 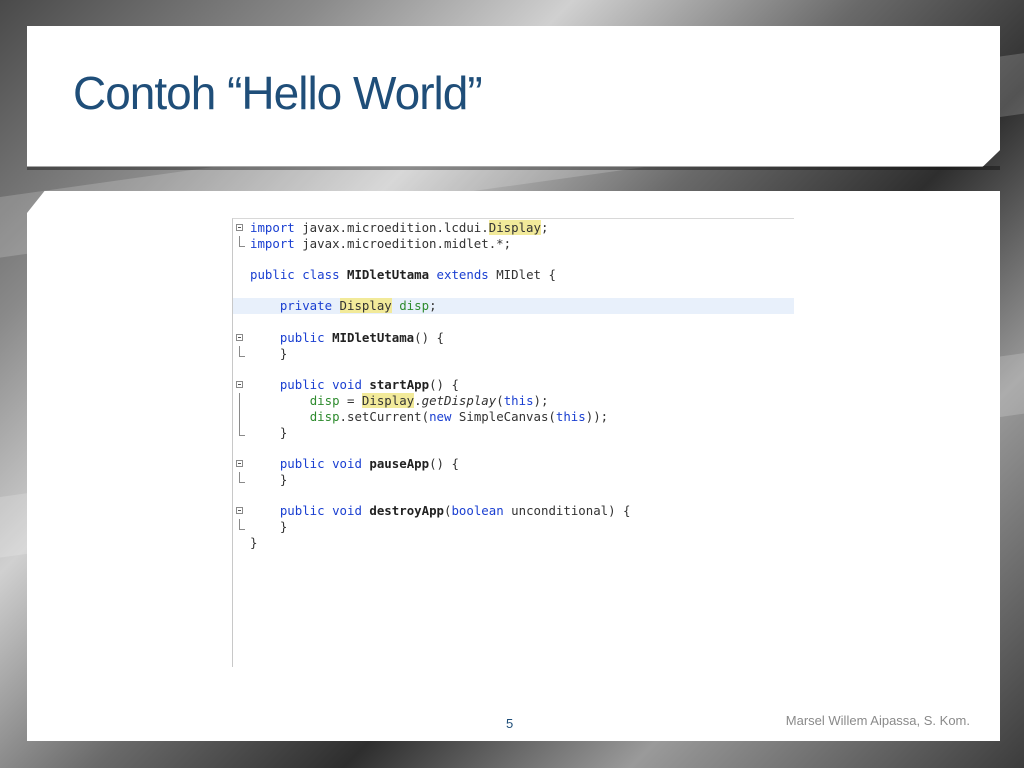 I want to click on code-line: import javax.microedition.lcdui.Display;, so click(x=513, y=228).